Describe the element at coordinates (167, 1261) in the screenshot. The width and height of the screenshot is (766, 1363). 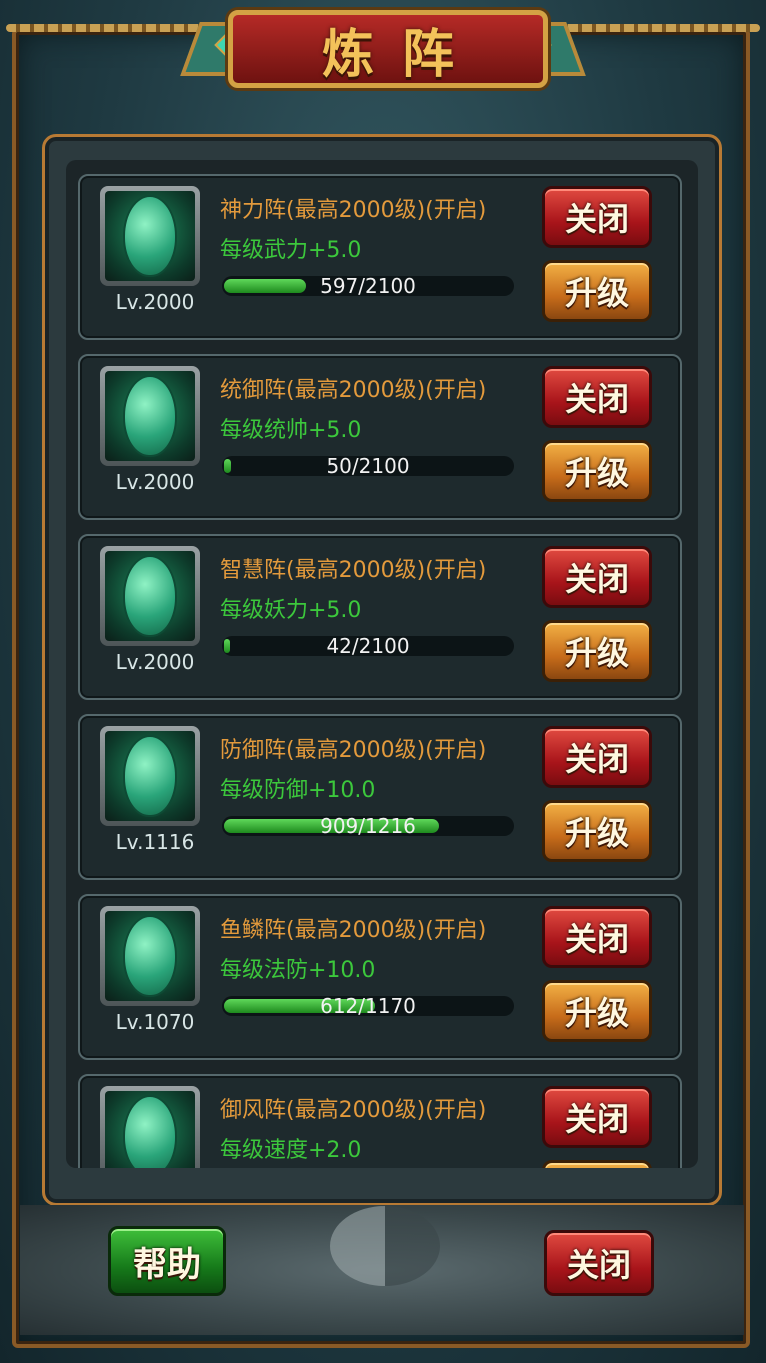
I see `help-button: 帮助` at that location.